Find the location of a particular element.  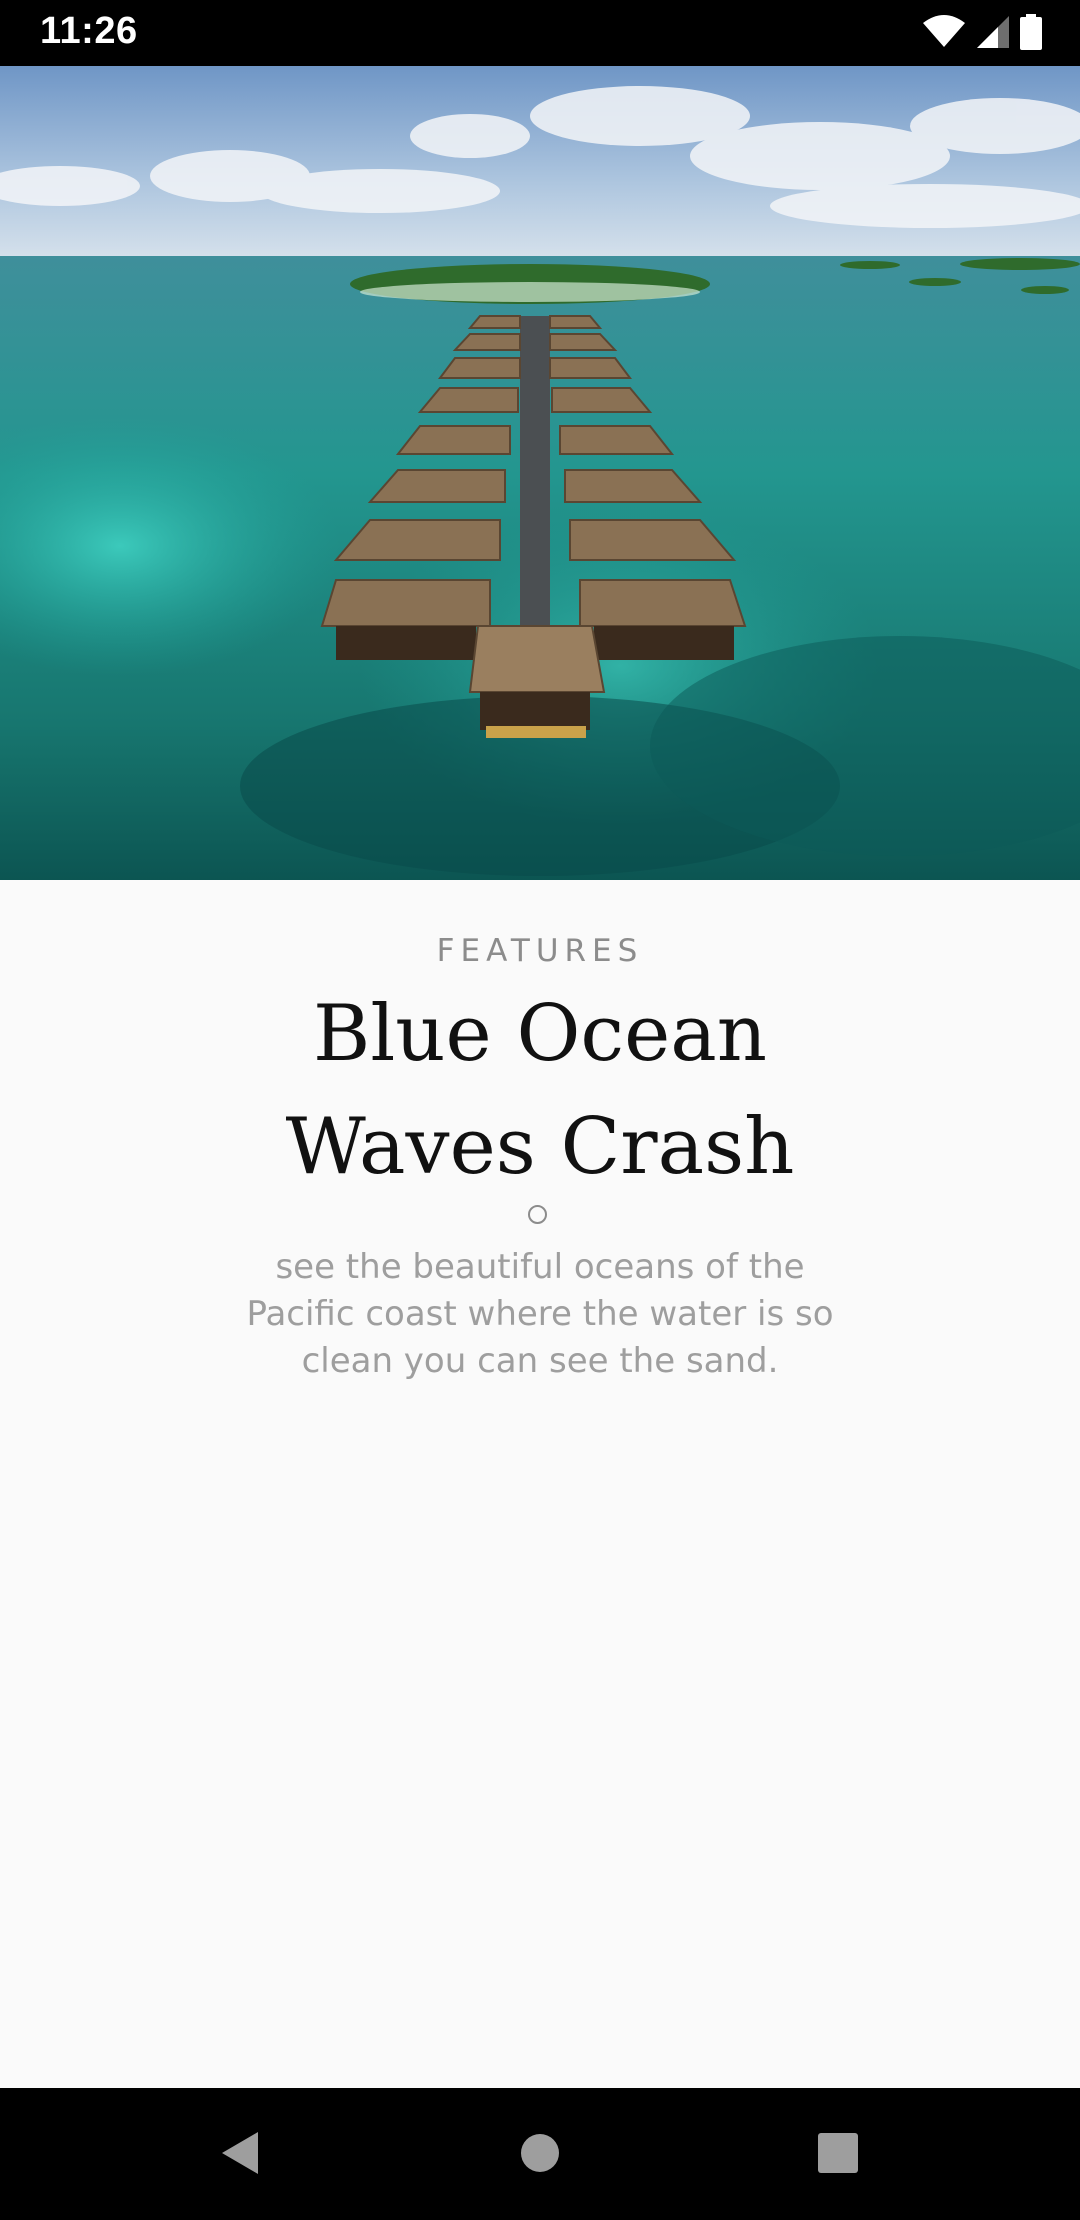

status-icons is located at coordinates (982, 34).